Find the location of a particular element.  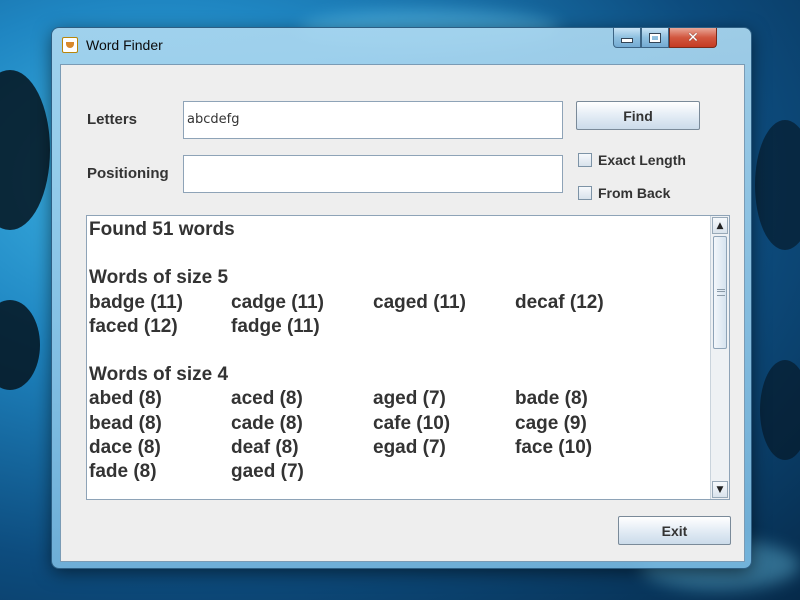

scroll-up-button: ▲ is located at coordinates (720, 225).